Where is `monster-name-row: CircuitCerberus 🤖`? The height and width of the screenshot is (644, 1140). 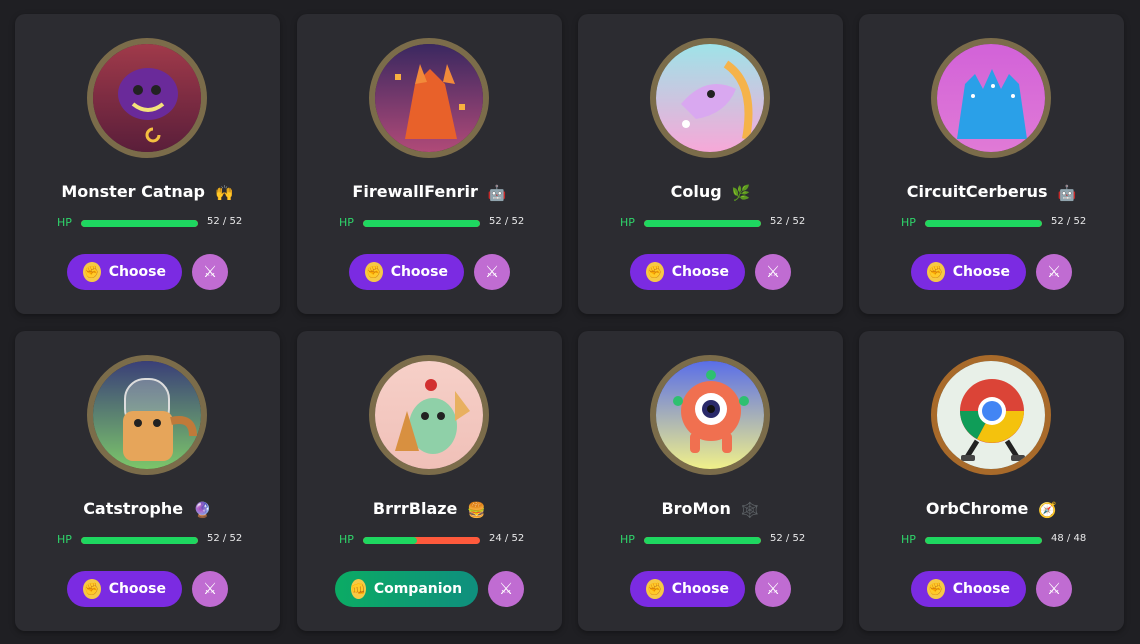 monster-name-row: CircuitCerberus 🤖 is located at coordinates (991, 192).